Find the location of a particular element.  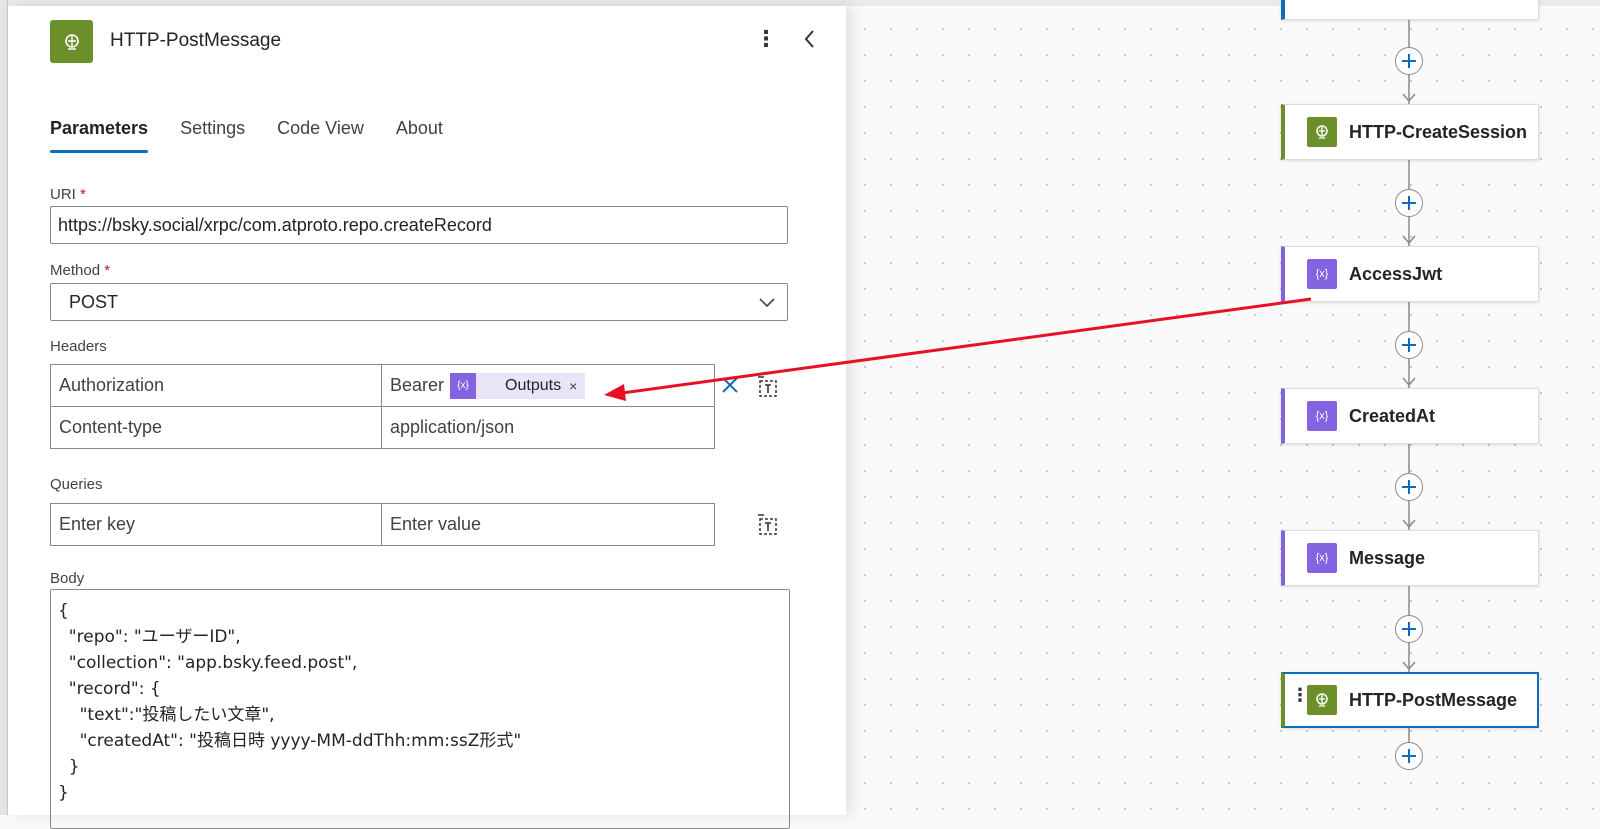

panel-title: HTTP-PostMessage is located at coordinates (196, 40).